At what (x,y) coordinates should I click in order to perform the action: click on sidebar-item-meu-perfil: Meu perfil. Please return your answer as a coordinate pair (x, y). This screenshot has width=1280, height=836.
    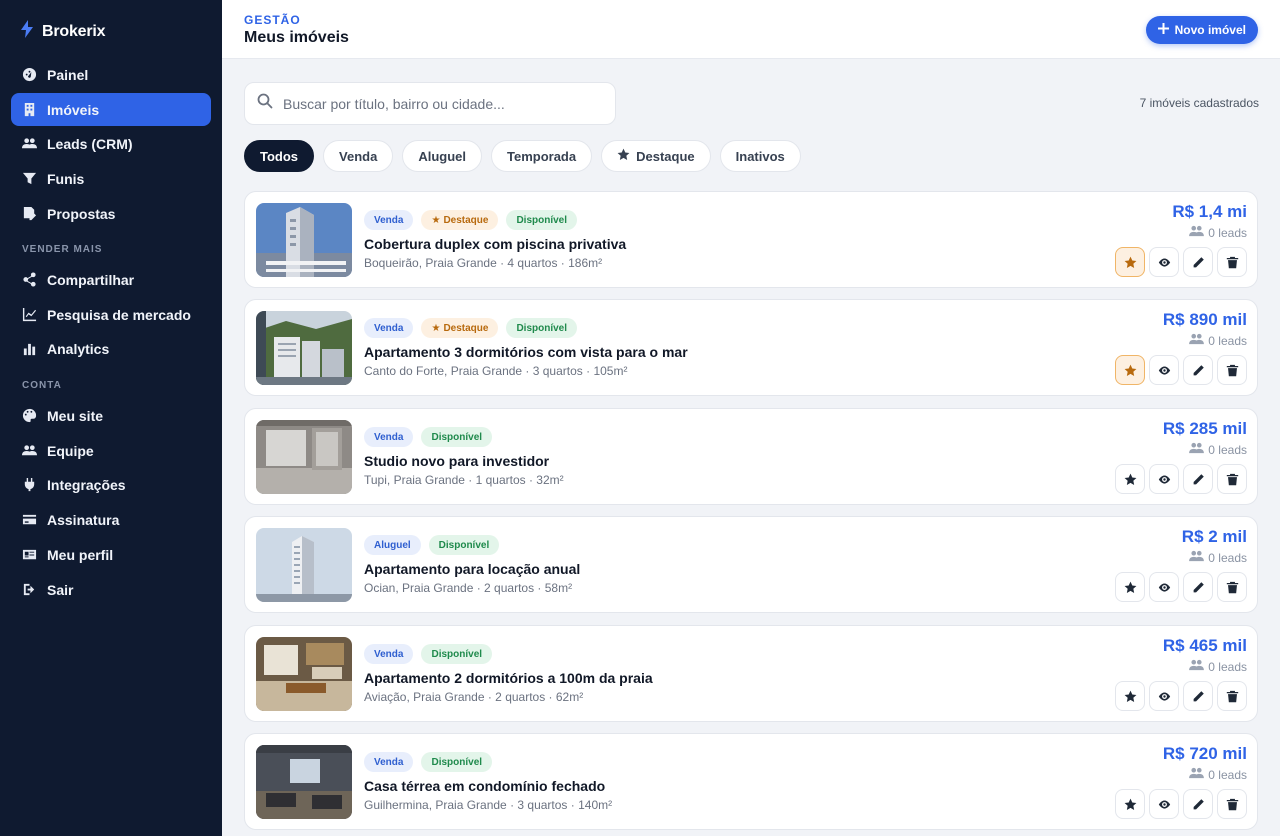
    Looking at the image, I should click on (111, 554).